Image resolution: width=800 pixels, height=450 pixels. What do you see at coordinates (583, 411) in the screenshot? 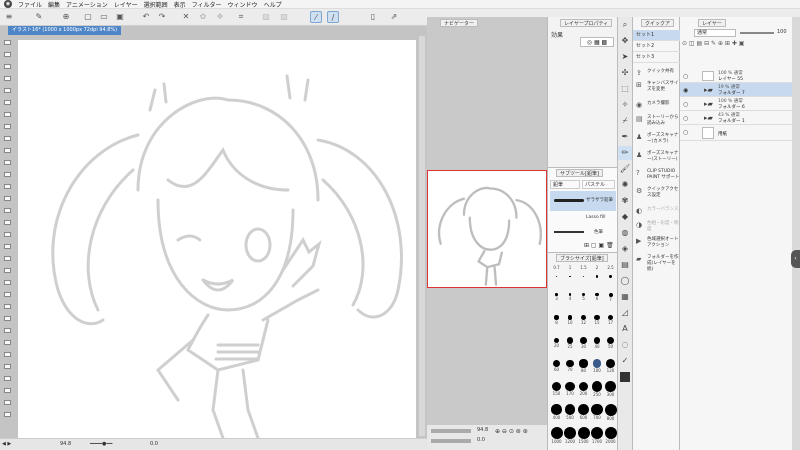
I see `brush-size-cell: 600` at bounding box center [583, 411].